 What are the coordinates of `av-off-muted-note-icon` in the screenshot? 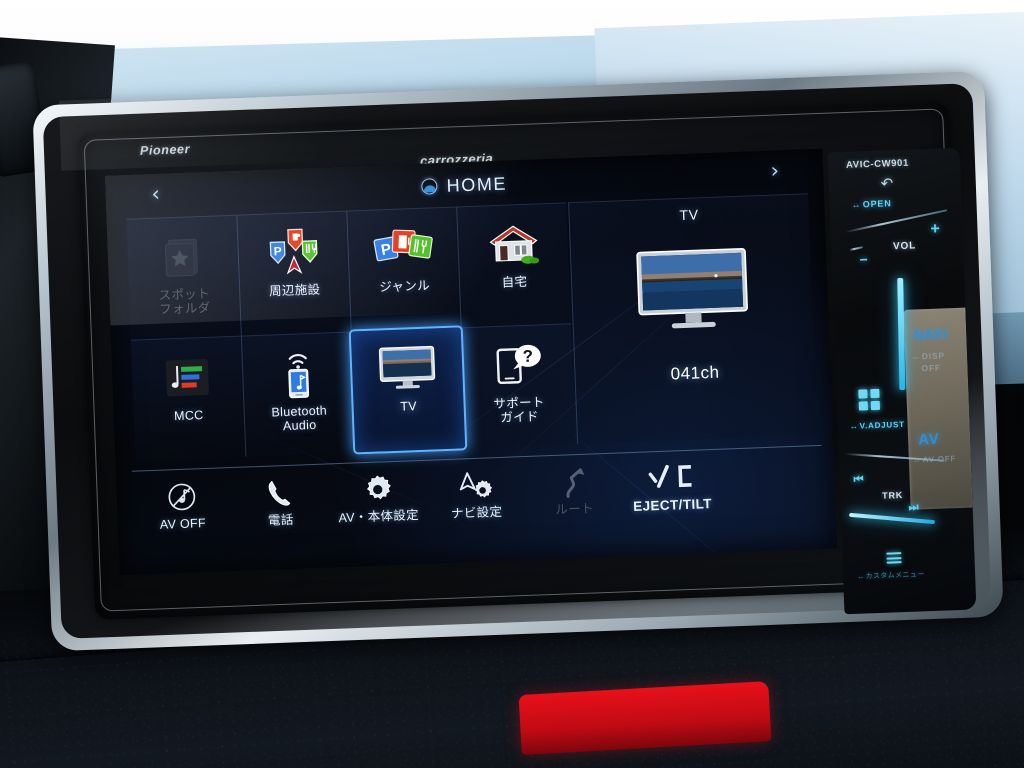 It's located at (181, 496).